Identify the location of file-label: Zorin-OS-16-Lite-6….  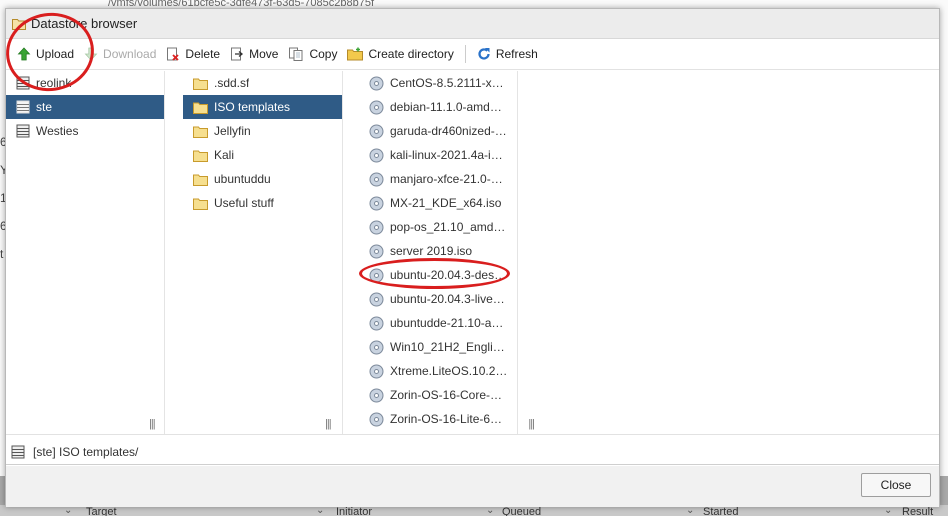
(446, 419).